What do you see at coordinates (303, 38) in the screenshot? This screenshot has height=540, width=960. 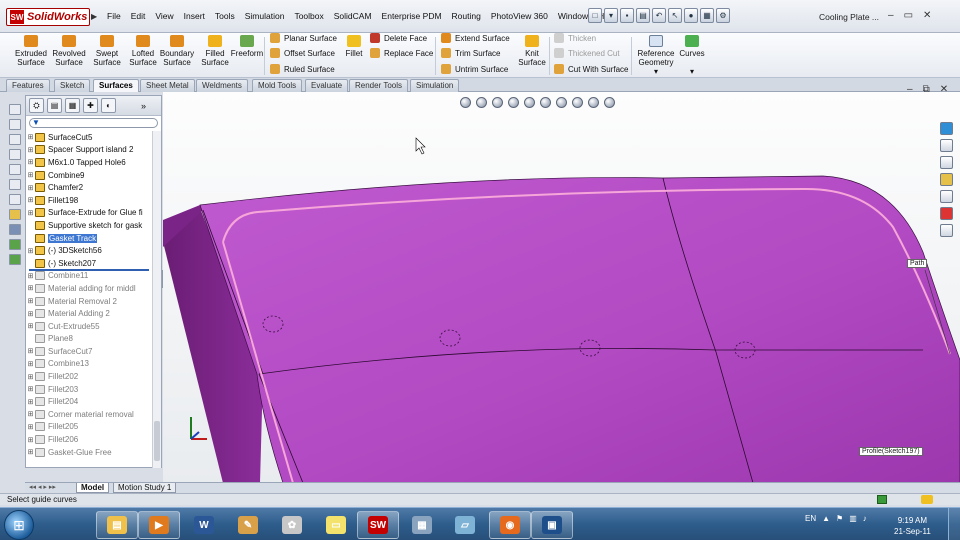 I see `planar-surface-button: Planar Surface` at bounding box center [303, 38].